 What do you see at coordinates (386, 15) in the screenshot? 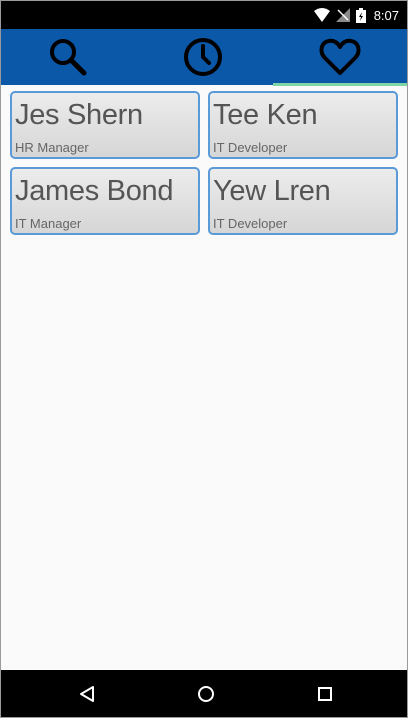
I see `status-time: 8:07` at bounding box center [386, 15].